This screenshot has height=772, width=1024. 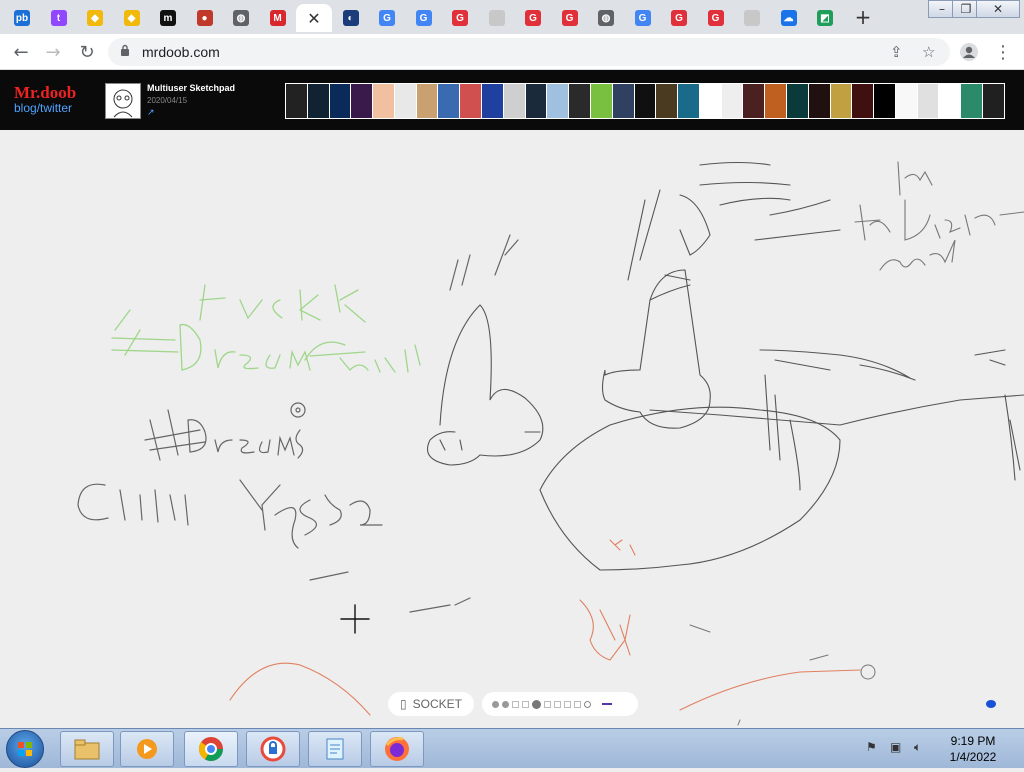 I want to click on browser-tab: t, so click(x=59, y=18).